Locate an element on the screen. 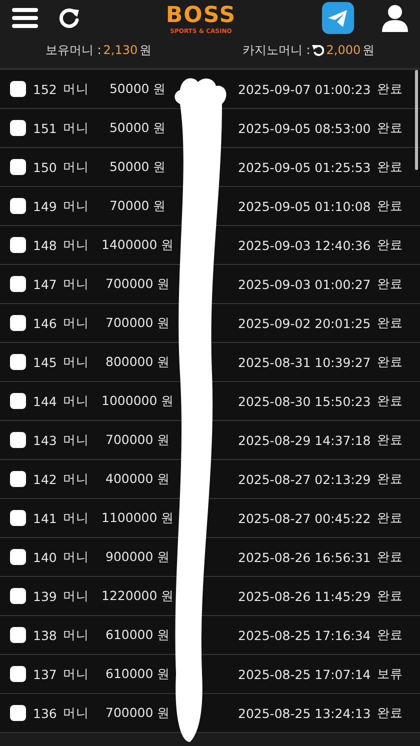  menu-icon is located at coordinates (25, 18).